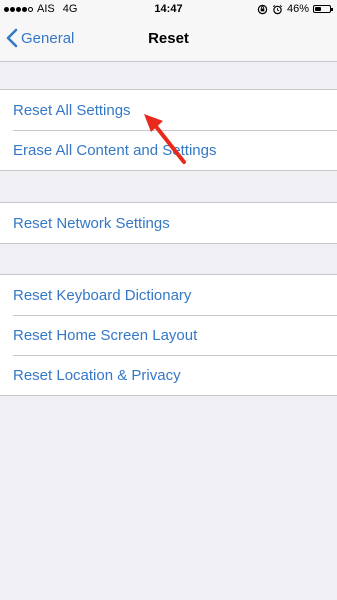 The width and height of the screenshot is (337, 600). I want to click on red-arrow-annotation, so click(165, 139).